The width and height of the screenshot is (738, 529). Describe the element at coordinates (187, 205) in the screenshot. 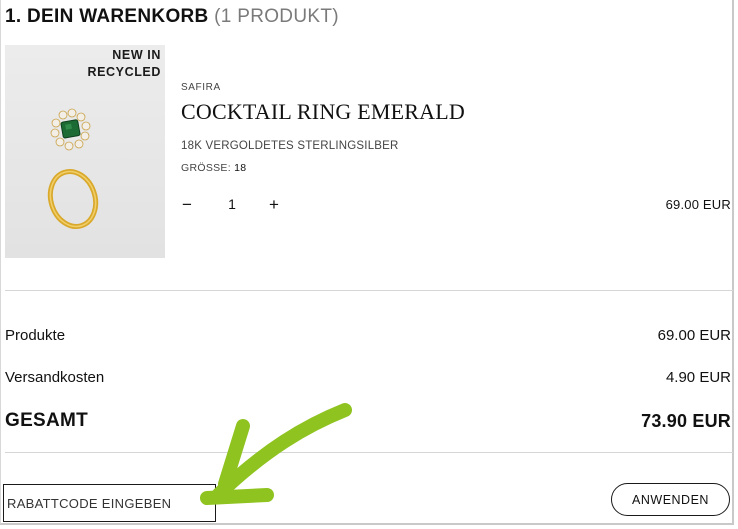

I see `quantity-decrease-button: −` at that location.